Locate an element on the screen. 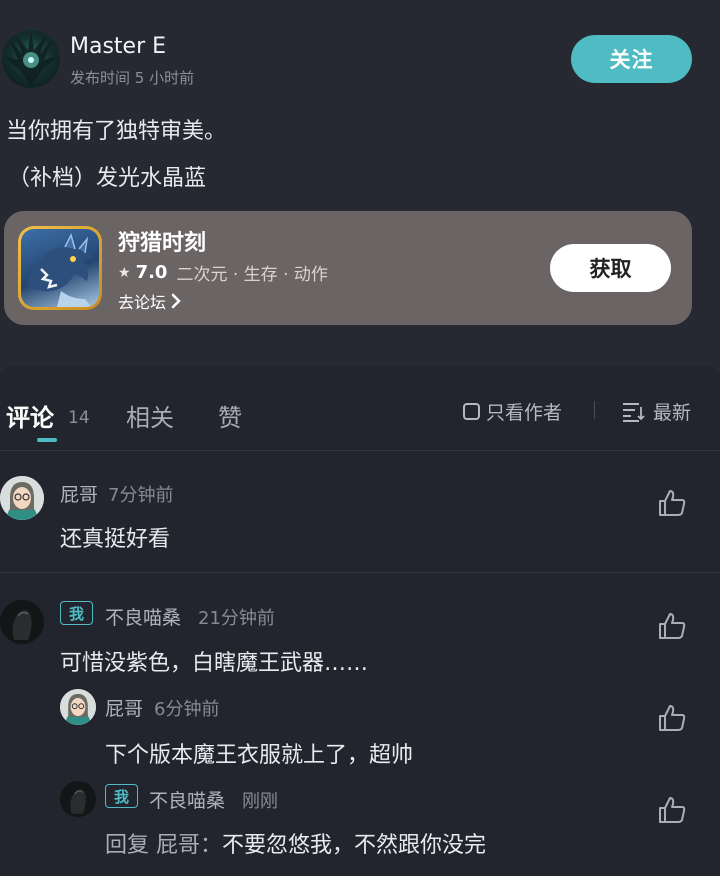  get-game-button: 获取 is located at coordinates (610, 268).